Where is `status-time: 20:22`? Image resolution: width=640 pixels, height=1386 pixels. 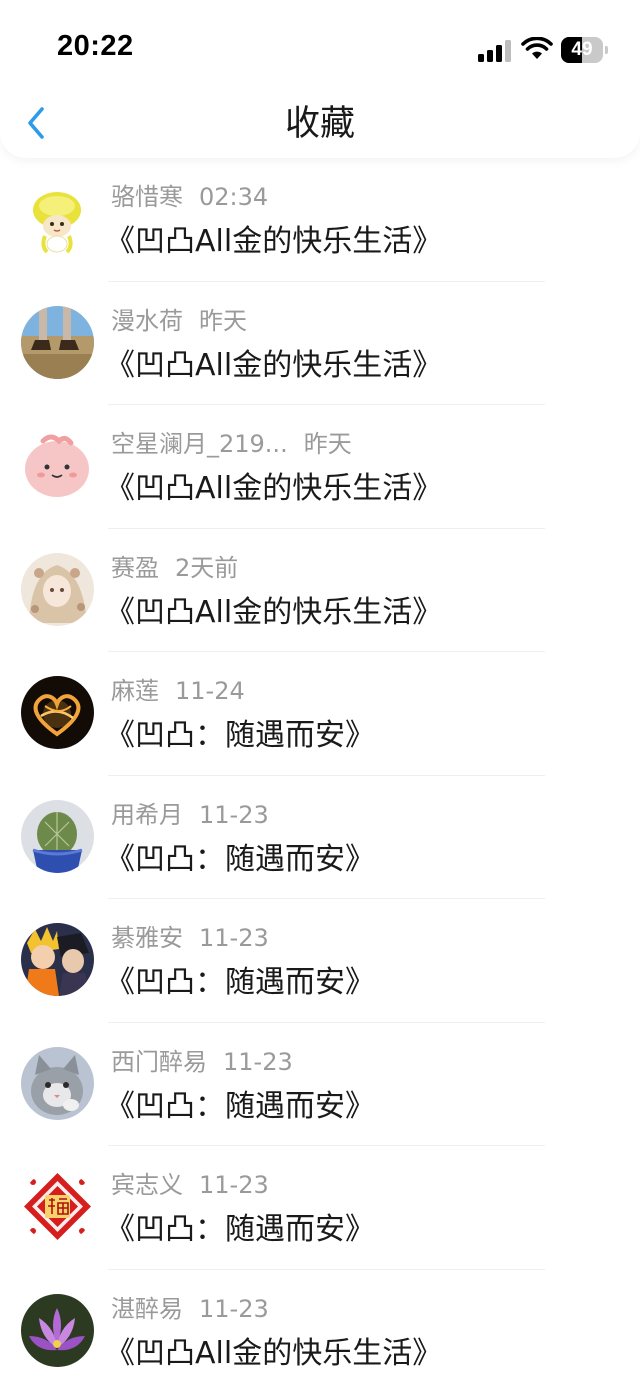
status-time: 20:22 is located at coordinates (95, 46).